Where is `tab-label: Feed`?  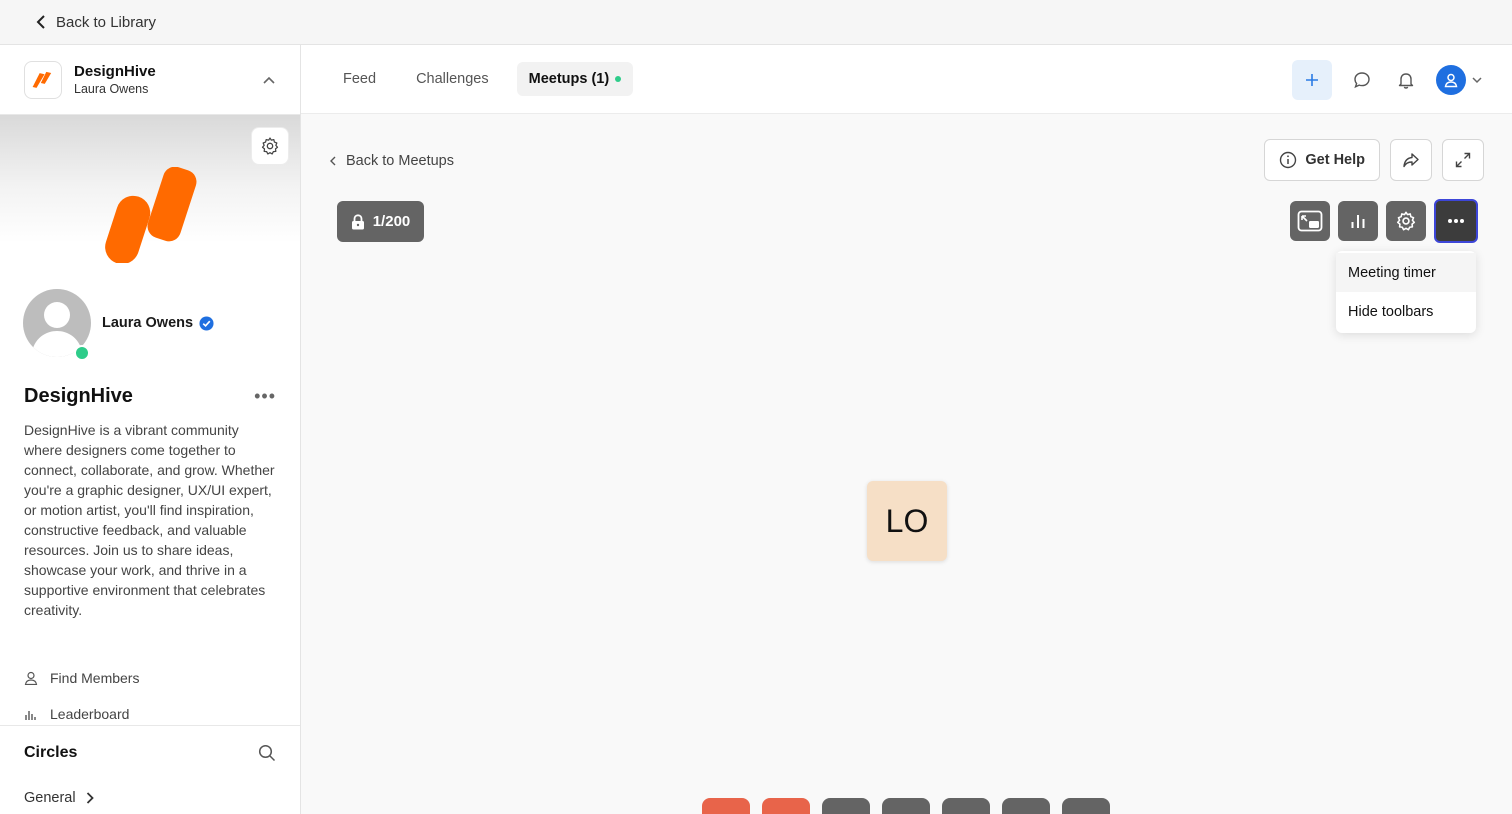
tab-label: Feed is located at coordinates (360, 79).